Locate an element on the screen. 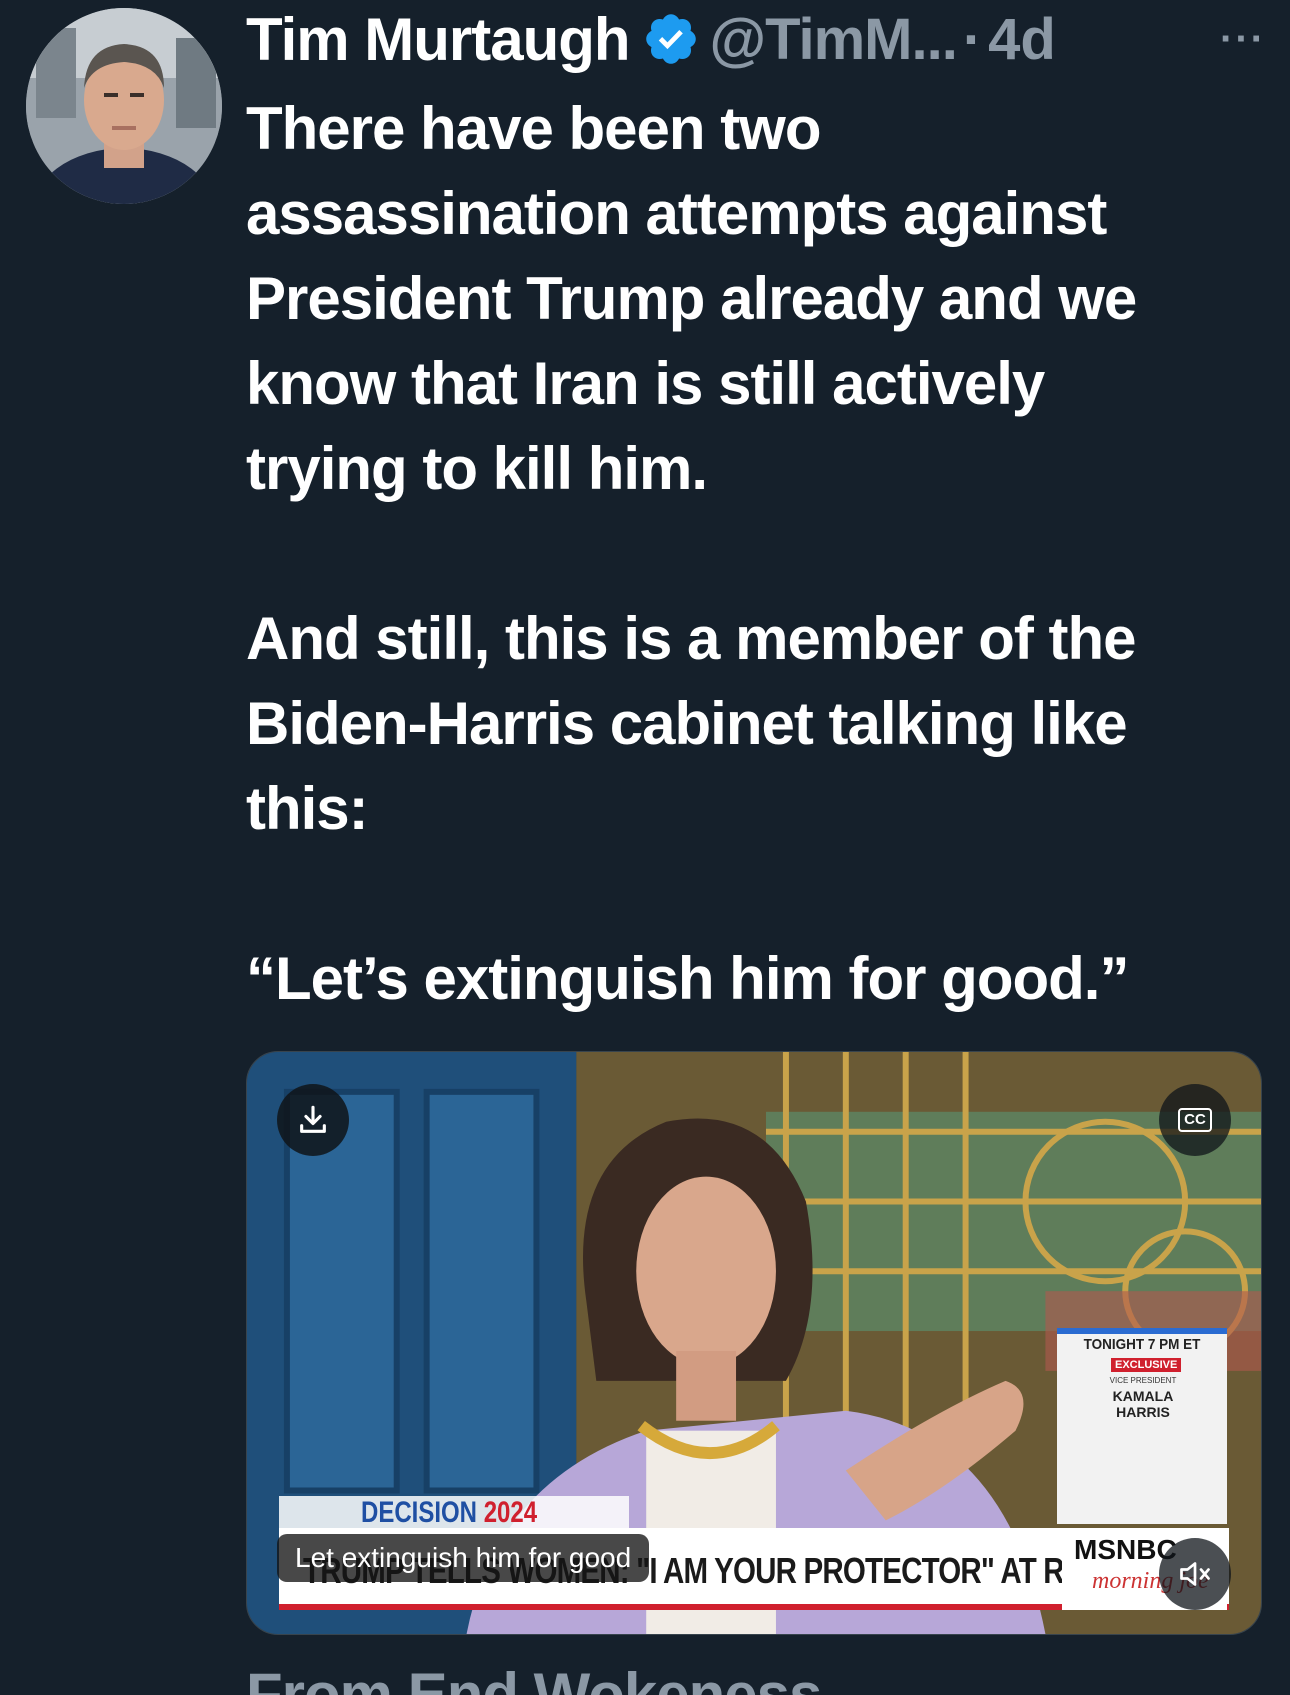  text-line: know that Iran is still actively is located at coordinates (645, 383).